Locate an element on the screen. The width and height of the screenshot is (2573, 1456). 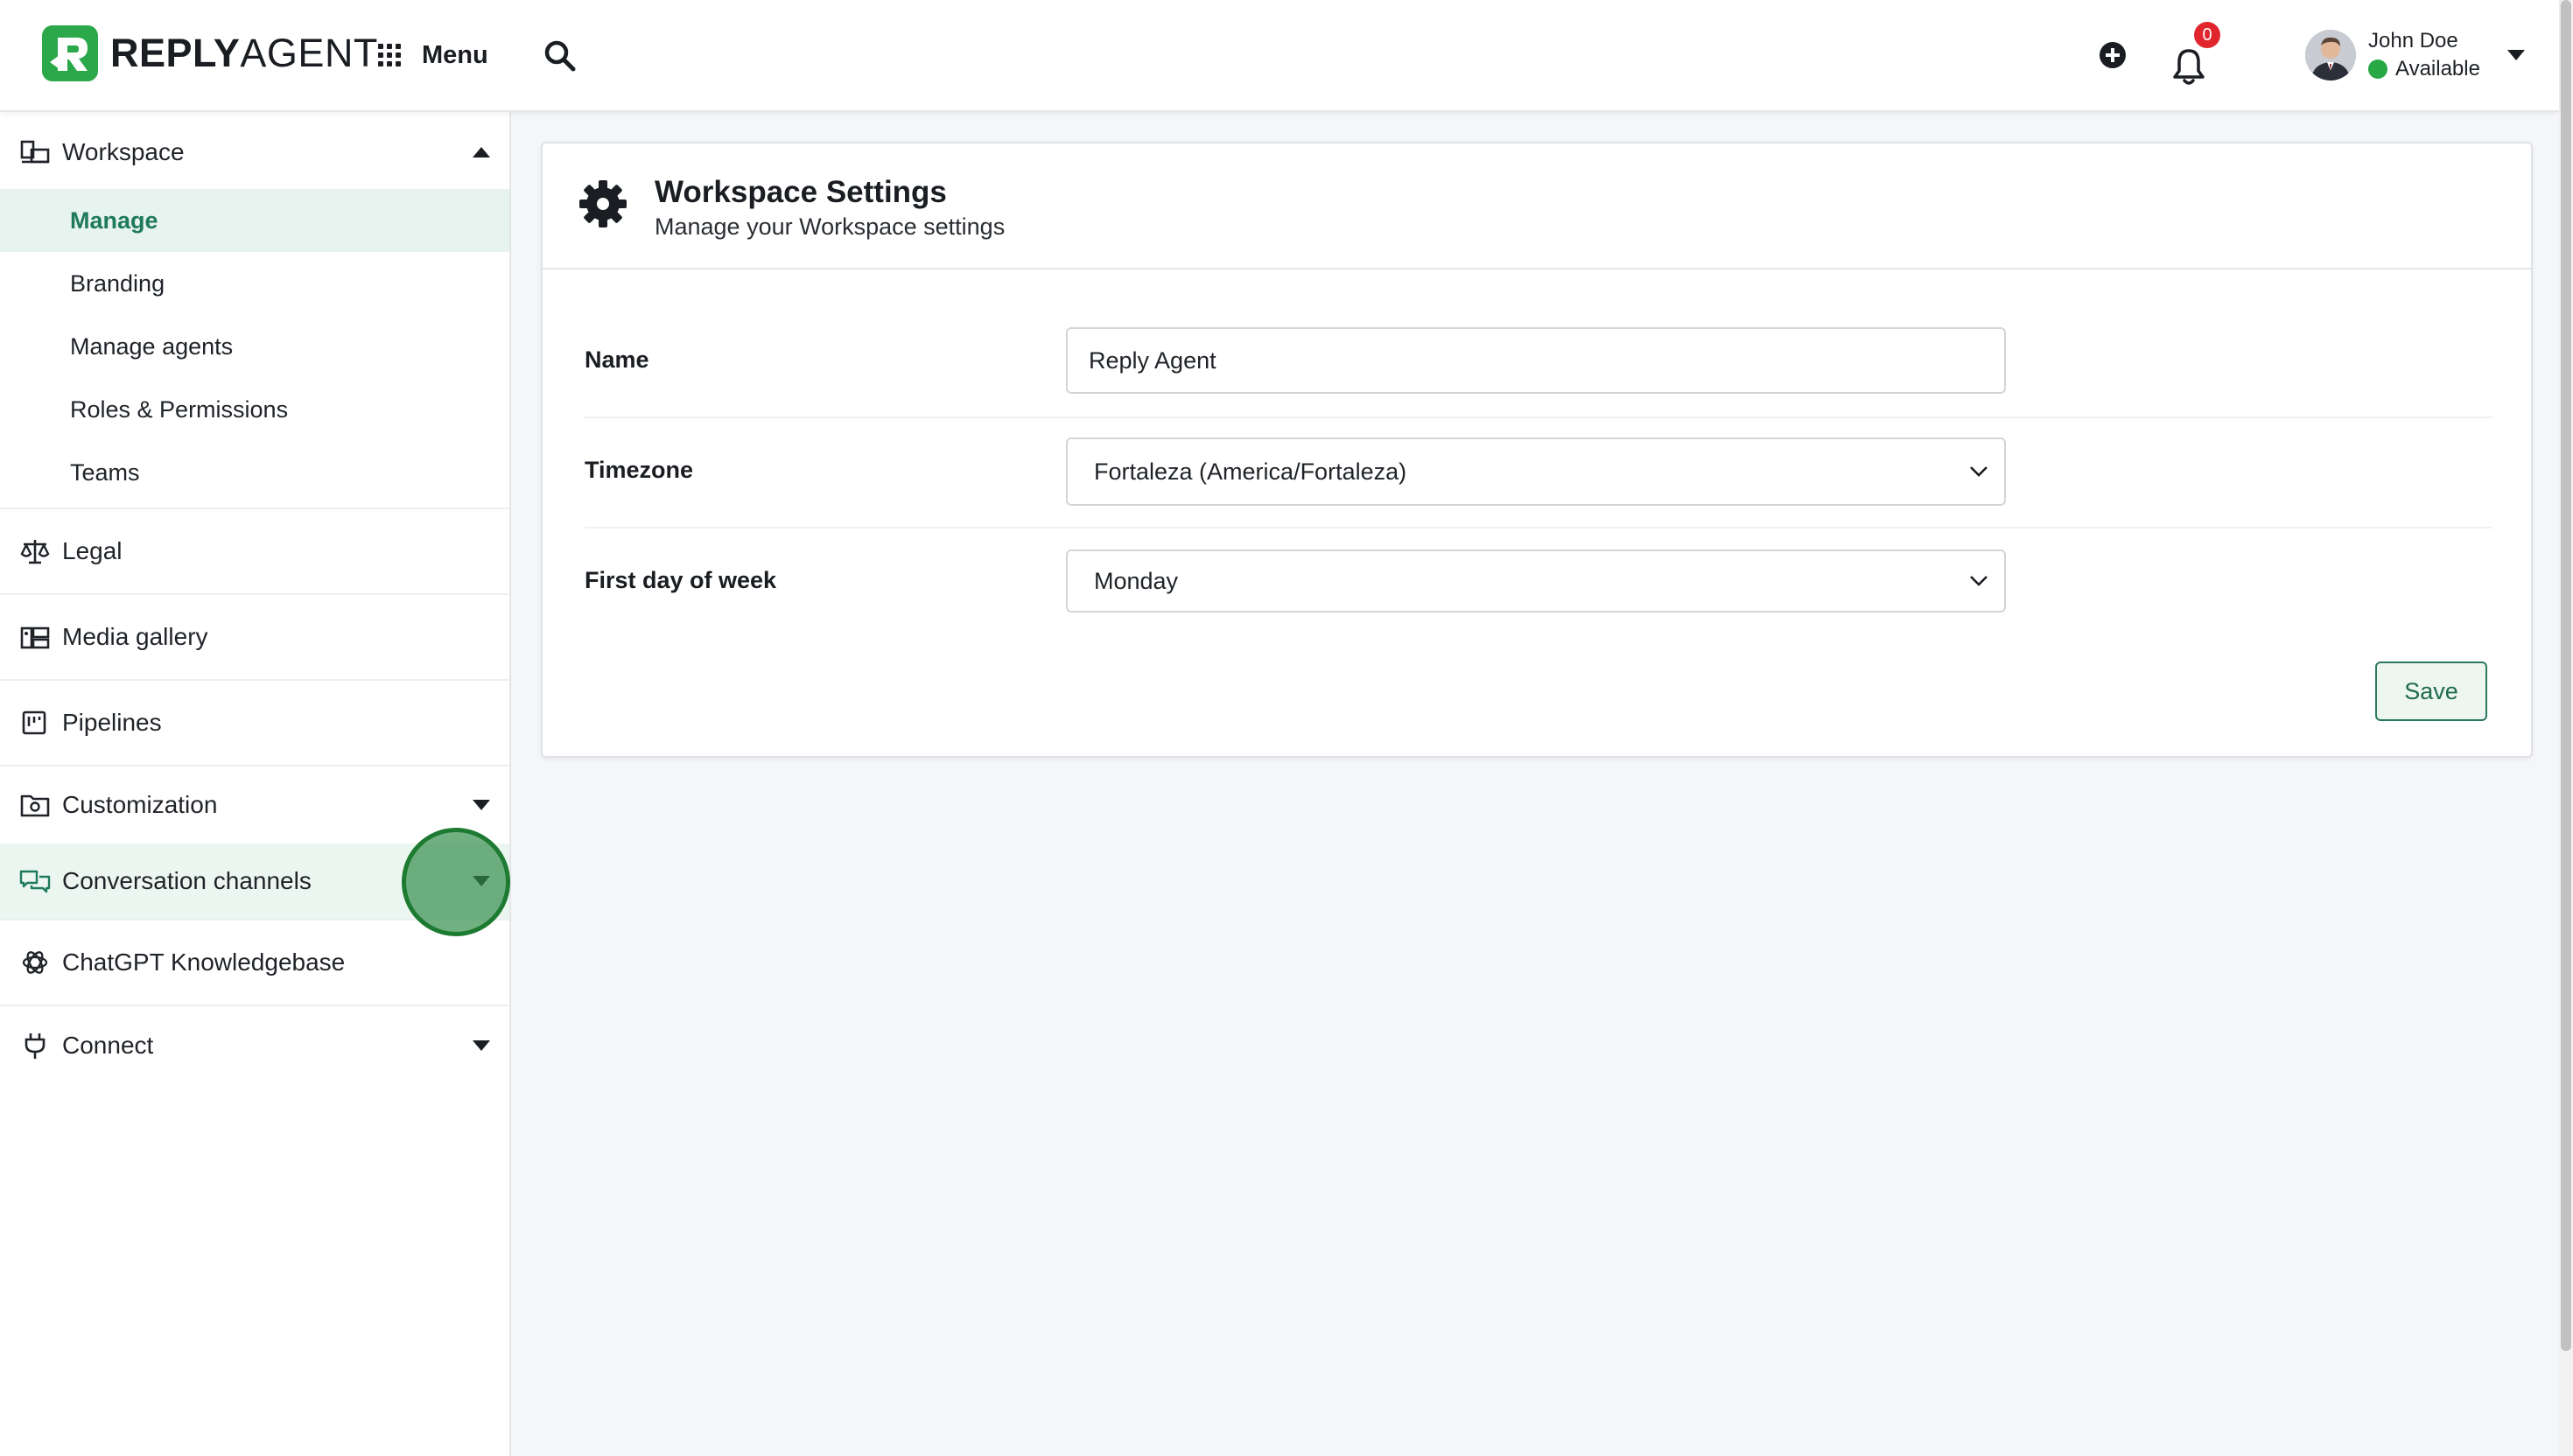
search-icon is located at coordinates (560, 56).